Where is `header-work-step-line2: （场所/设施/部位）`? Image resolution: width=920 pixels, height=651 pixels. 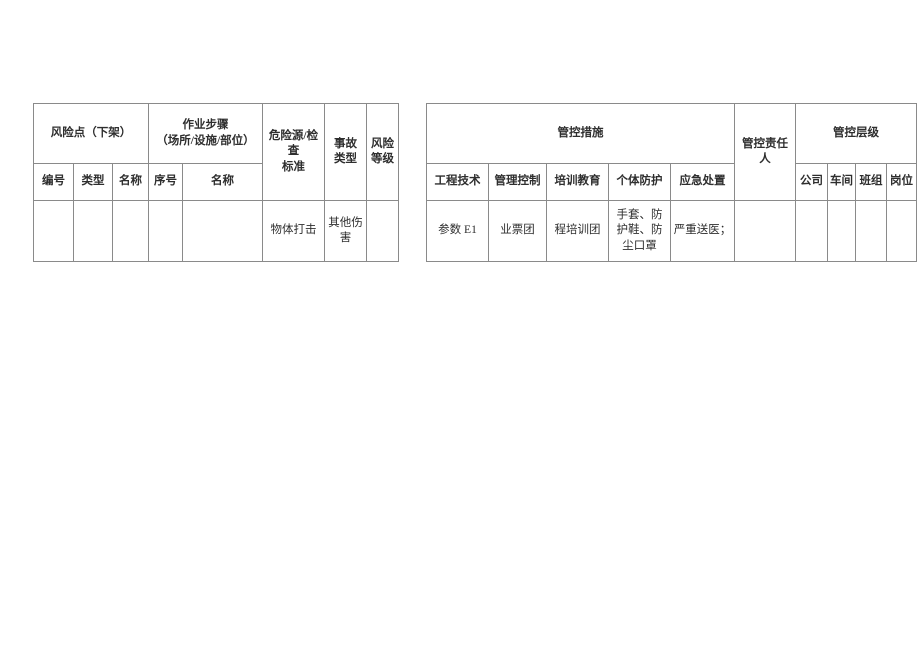
header-work-step-line2: （场所/设施/部位） is located at coordinates (205, 140).